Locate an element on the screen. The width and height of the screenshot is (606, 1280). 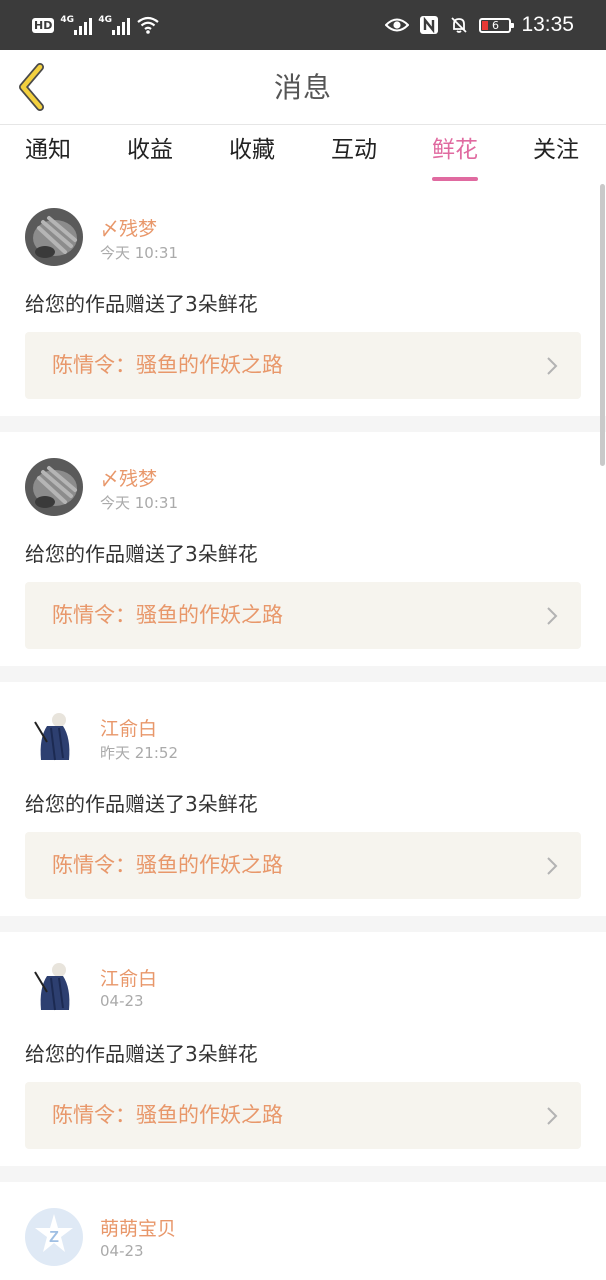
tab-flowers: 鲜花 is located at coordinates (455, 158).